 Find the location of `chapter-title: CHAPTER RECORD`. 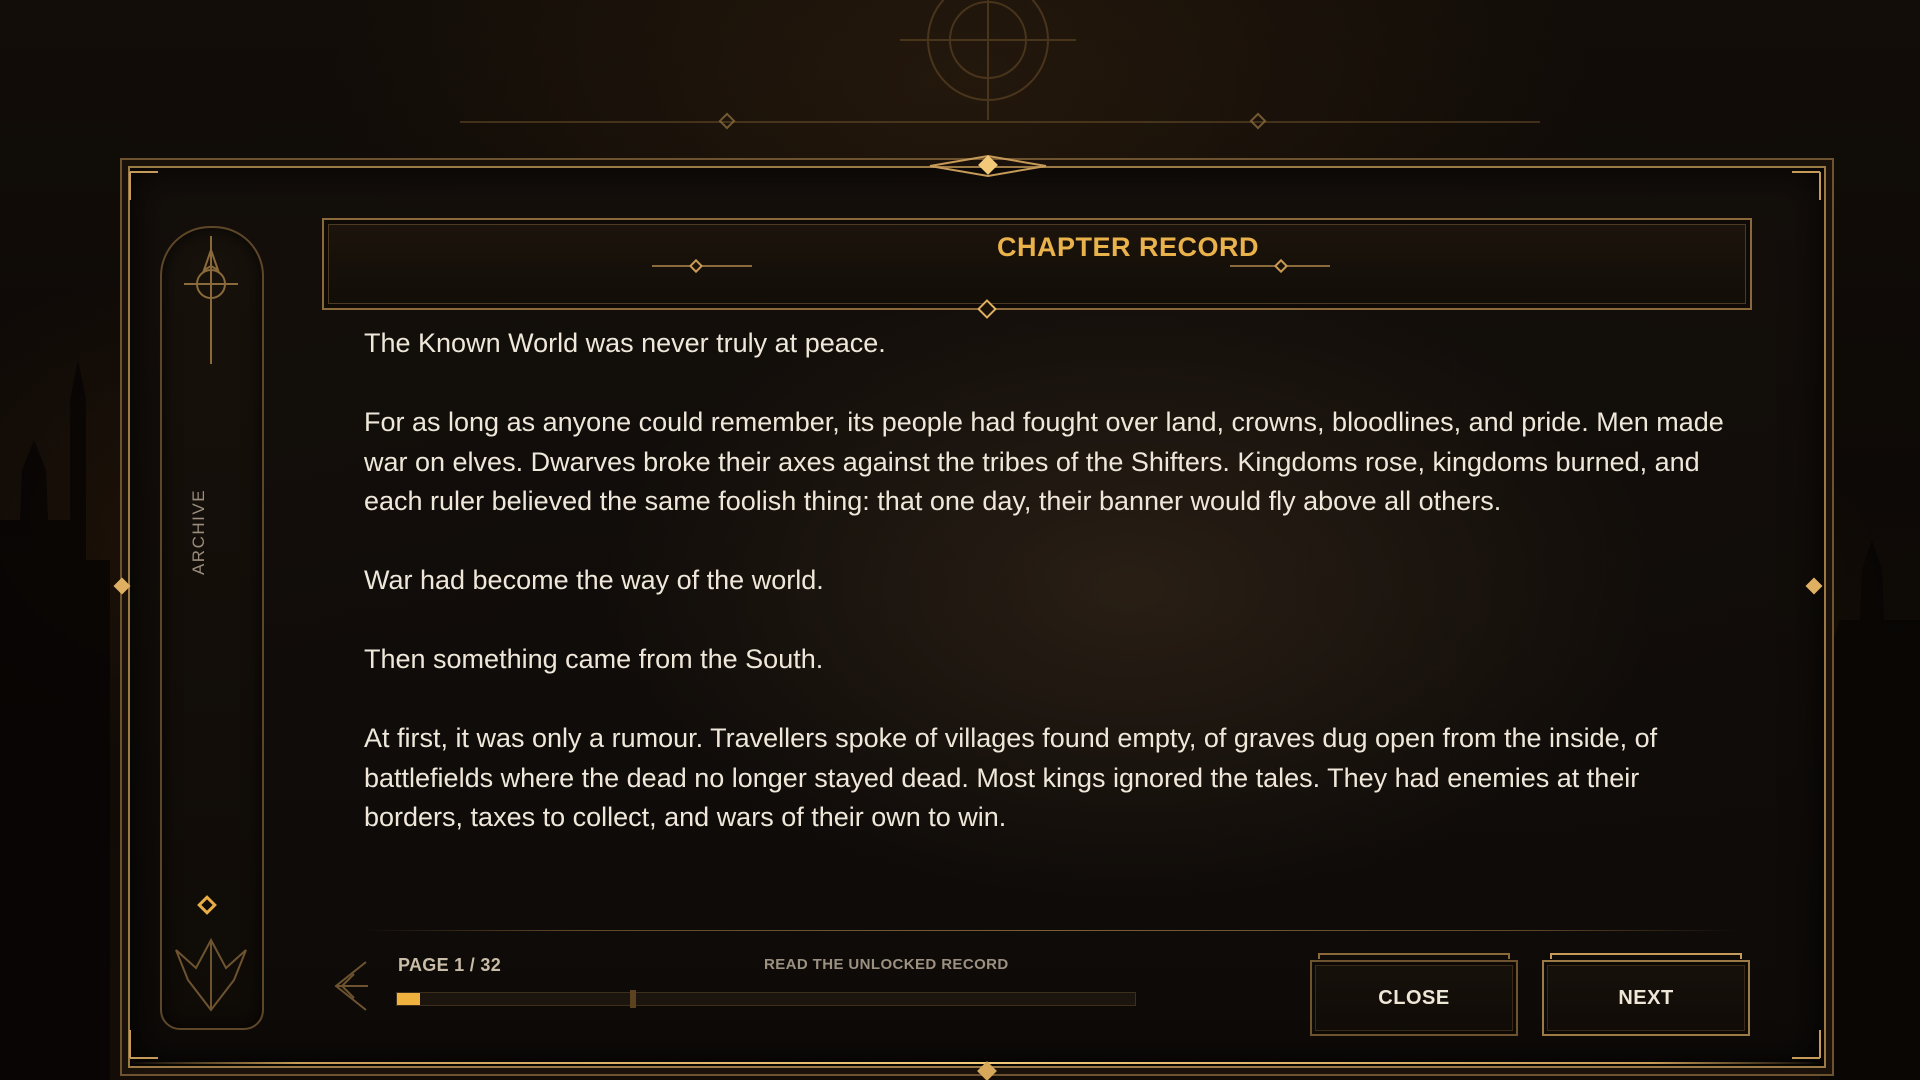

chapter-title: CHAPTER RECORD is located at coordinates (1127, 247).